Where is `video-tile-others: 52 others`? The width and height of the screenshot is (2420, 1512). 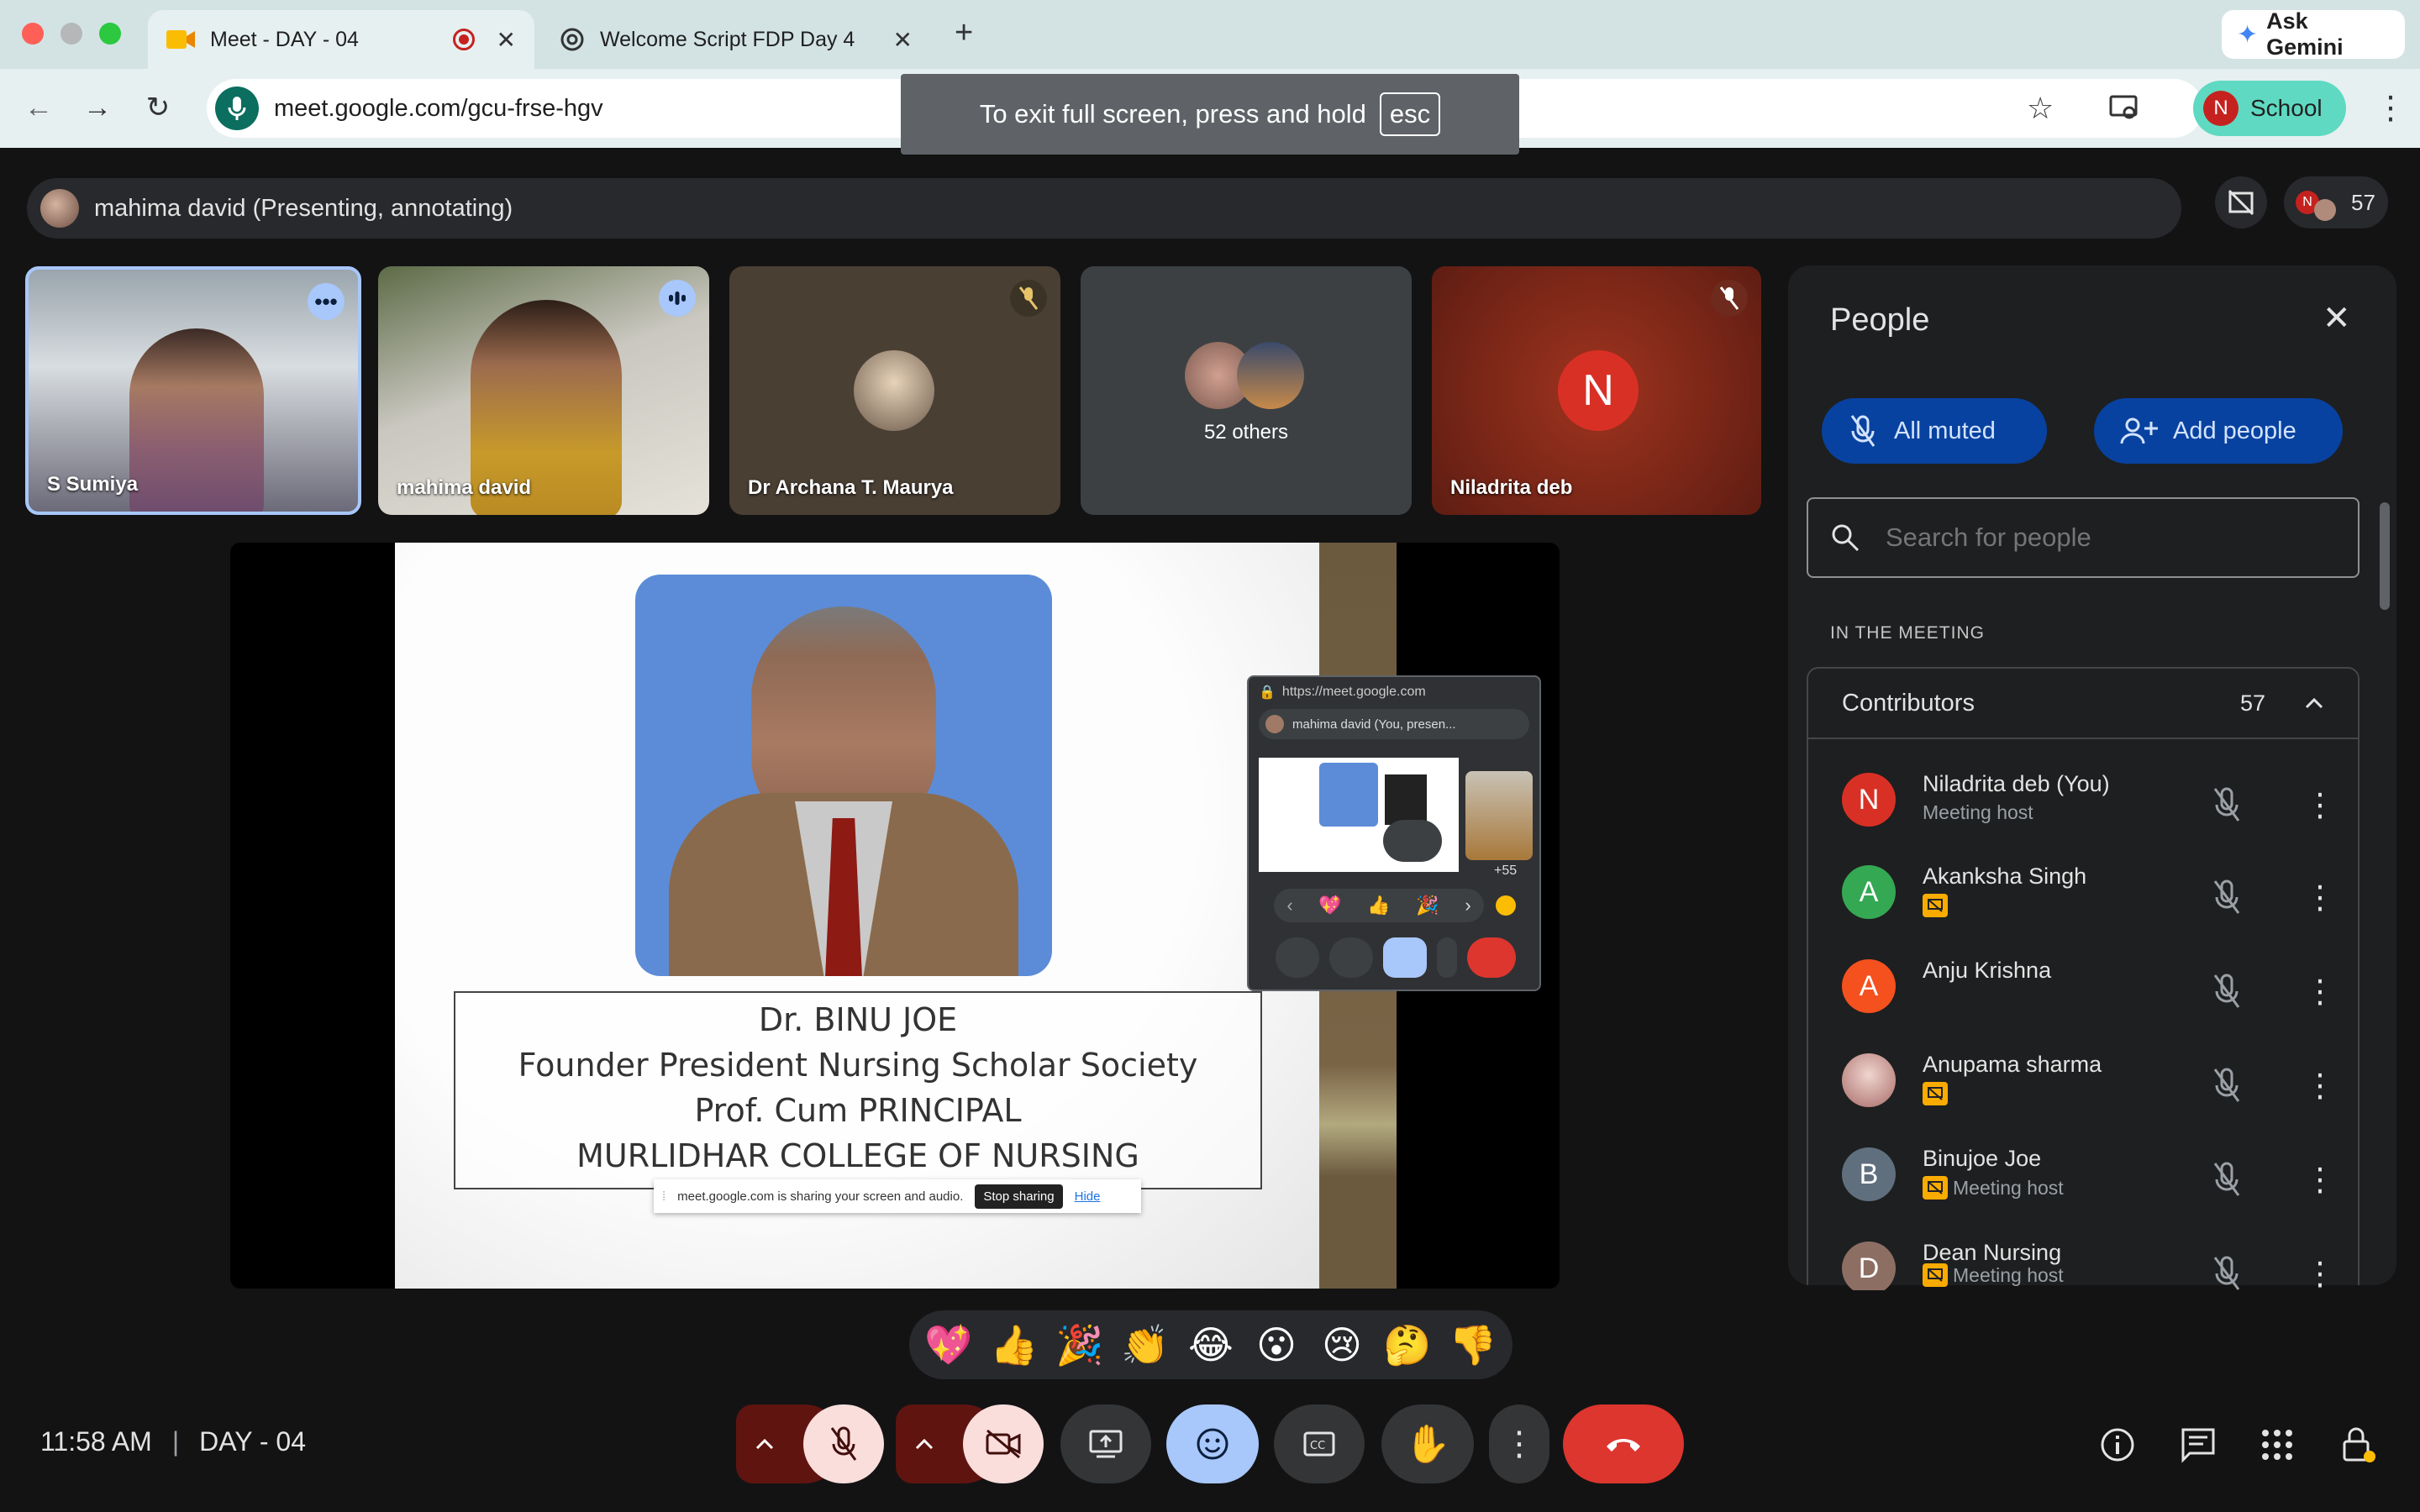 video-tile-others: 52 others is located at coordinates (1246, 390).